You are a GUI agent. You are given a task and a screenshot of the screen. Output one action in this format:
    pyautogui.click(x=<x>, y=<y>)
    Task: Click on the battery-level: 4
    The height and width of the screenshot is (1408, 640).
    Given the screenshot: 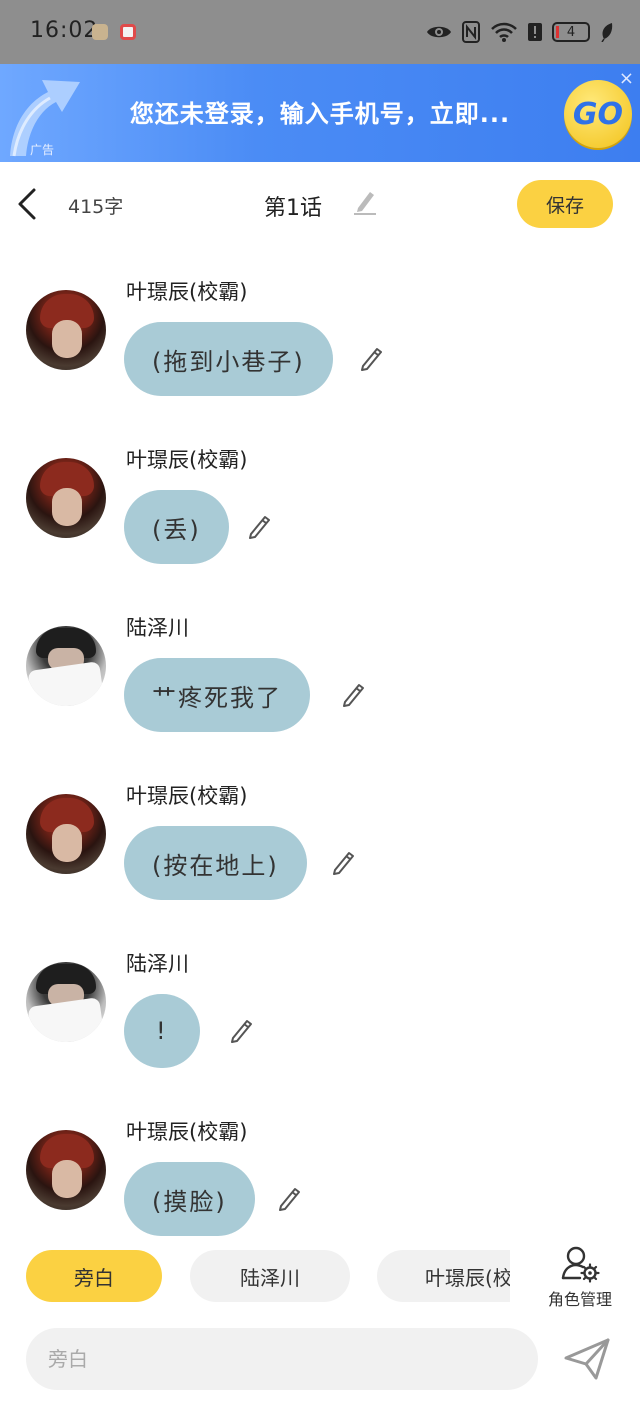 What is the action you would take?
    pyautogui.click(x=571, y=32)
    